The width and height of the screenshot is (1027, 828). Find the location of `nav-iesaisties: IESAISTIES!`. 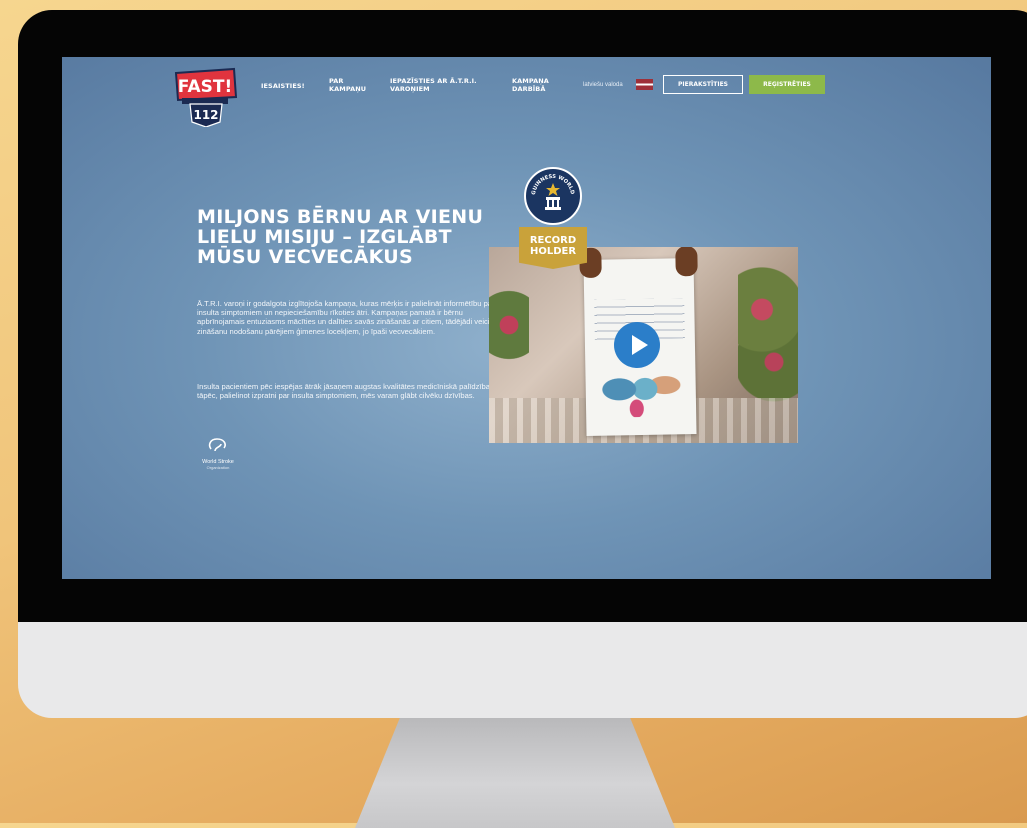

nav-iesaisties: IESAISTIES! is located at coordinates (283, 86).